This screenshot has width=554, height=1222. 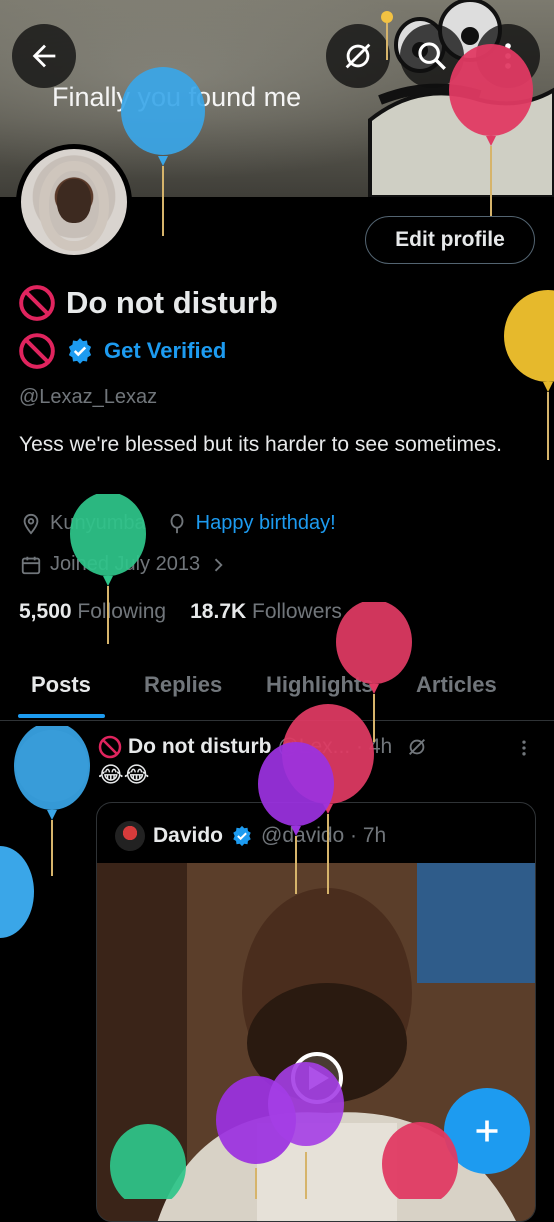 What do you see at coordinates (177, 523) in the screenshot?
I see `birthday-balloon-icon` at bounding box center [177, 523].